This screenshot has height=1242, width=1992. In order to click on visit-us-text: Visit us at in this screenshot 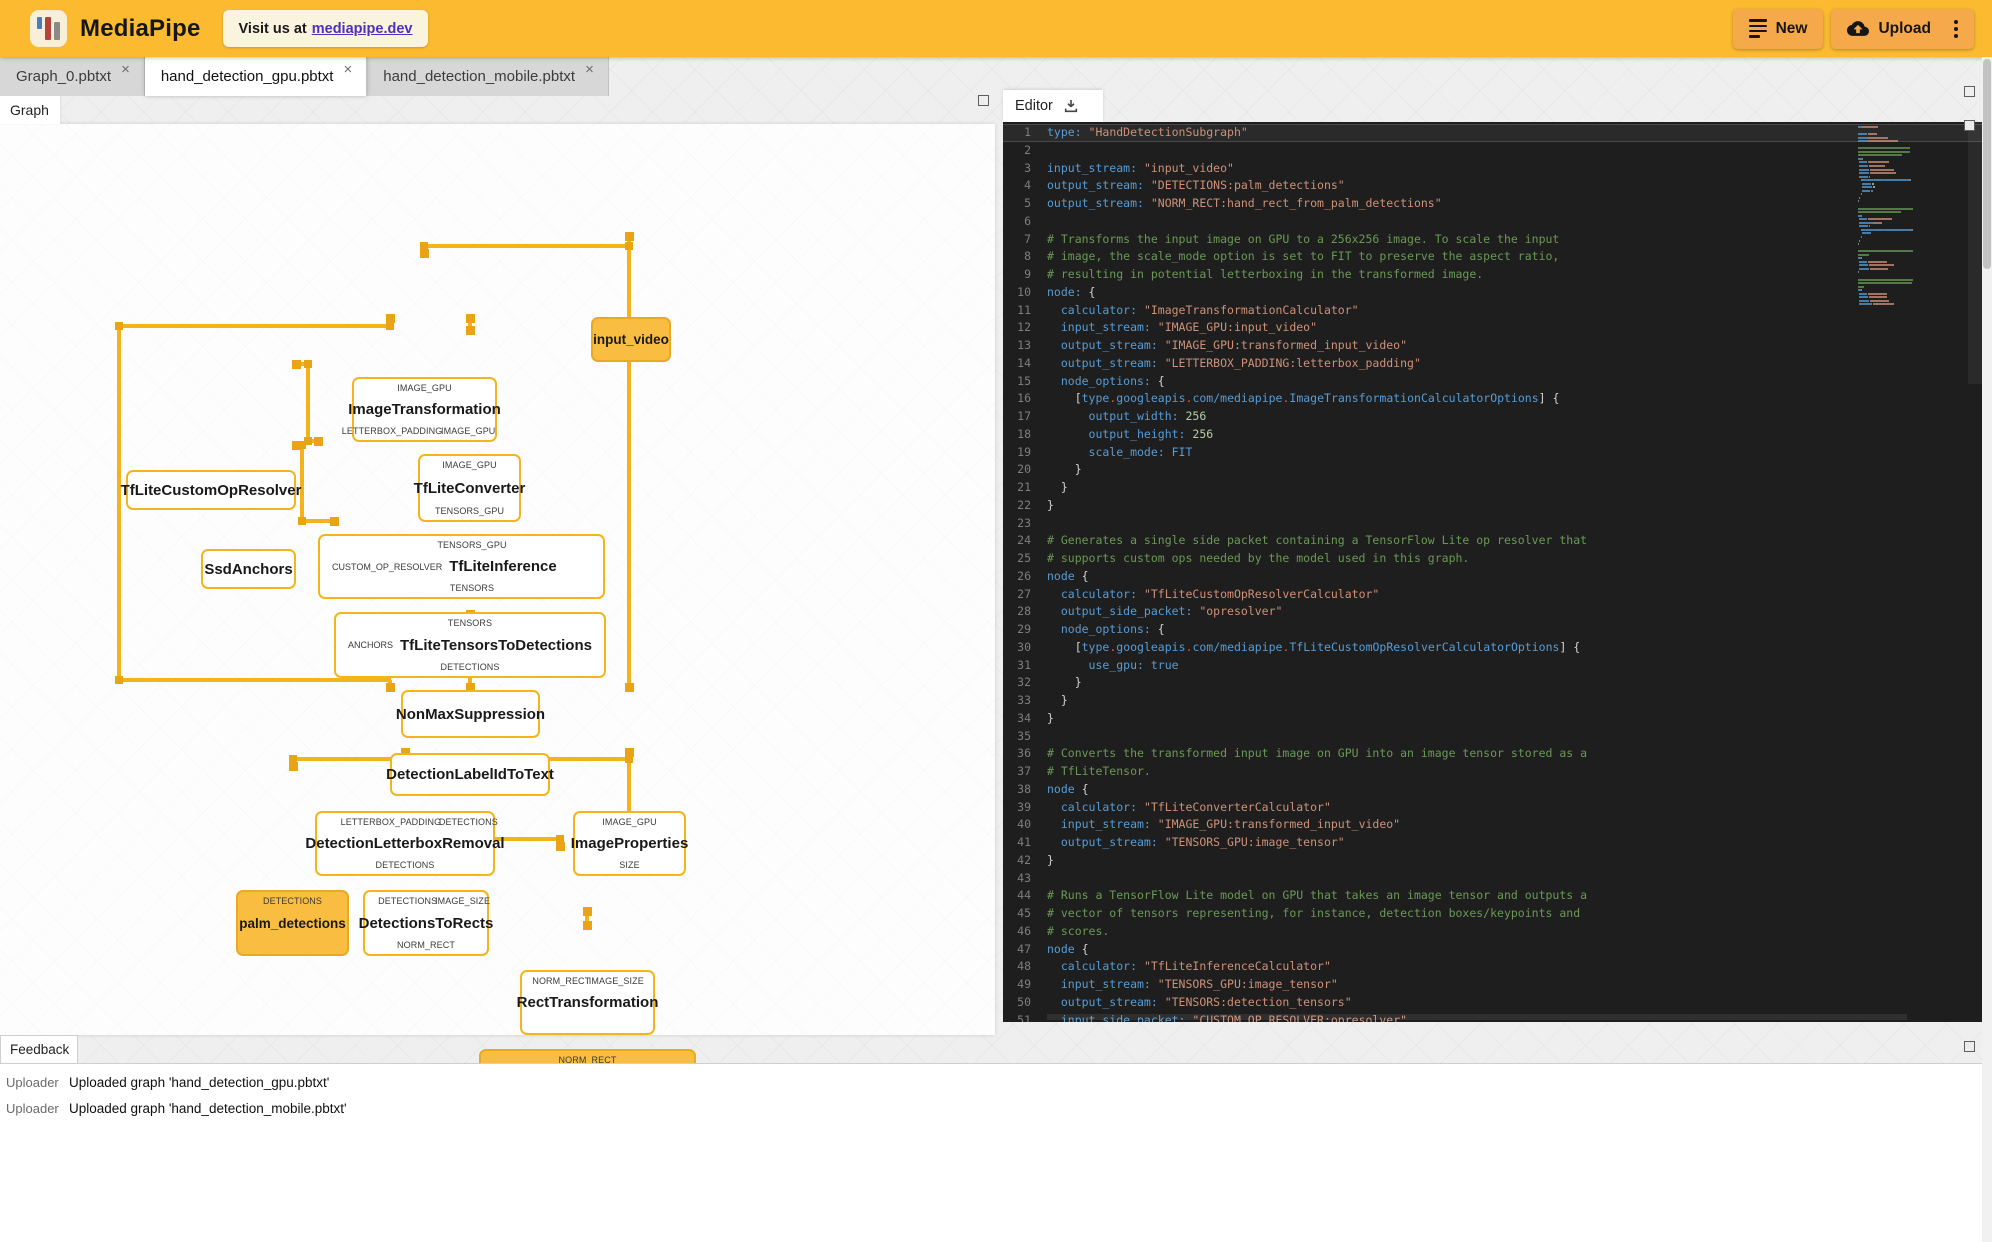, I will do `click(272, 28)`.